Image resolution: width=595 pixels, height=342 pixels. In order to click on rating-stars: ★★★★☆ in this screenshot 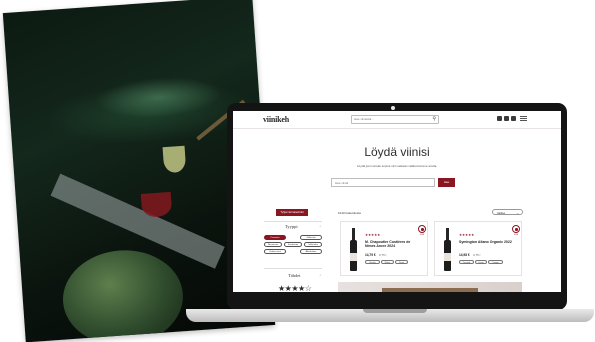, I will do `click(295, 288)`.